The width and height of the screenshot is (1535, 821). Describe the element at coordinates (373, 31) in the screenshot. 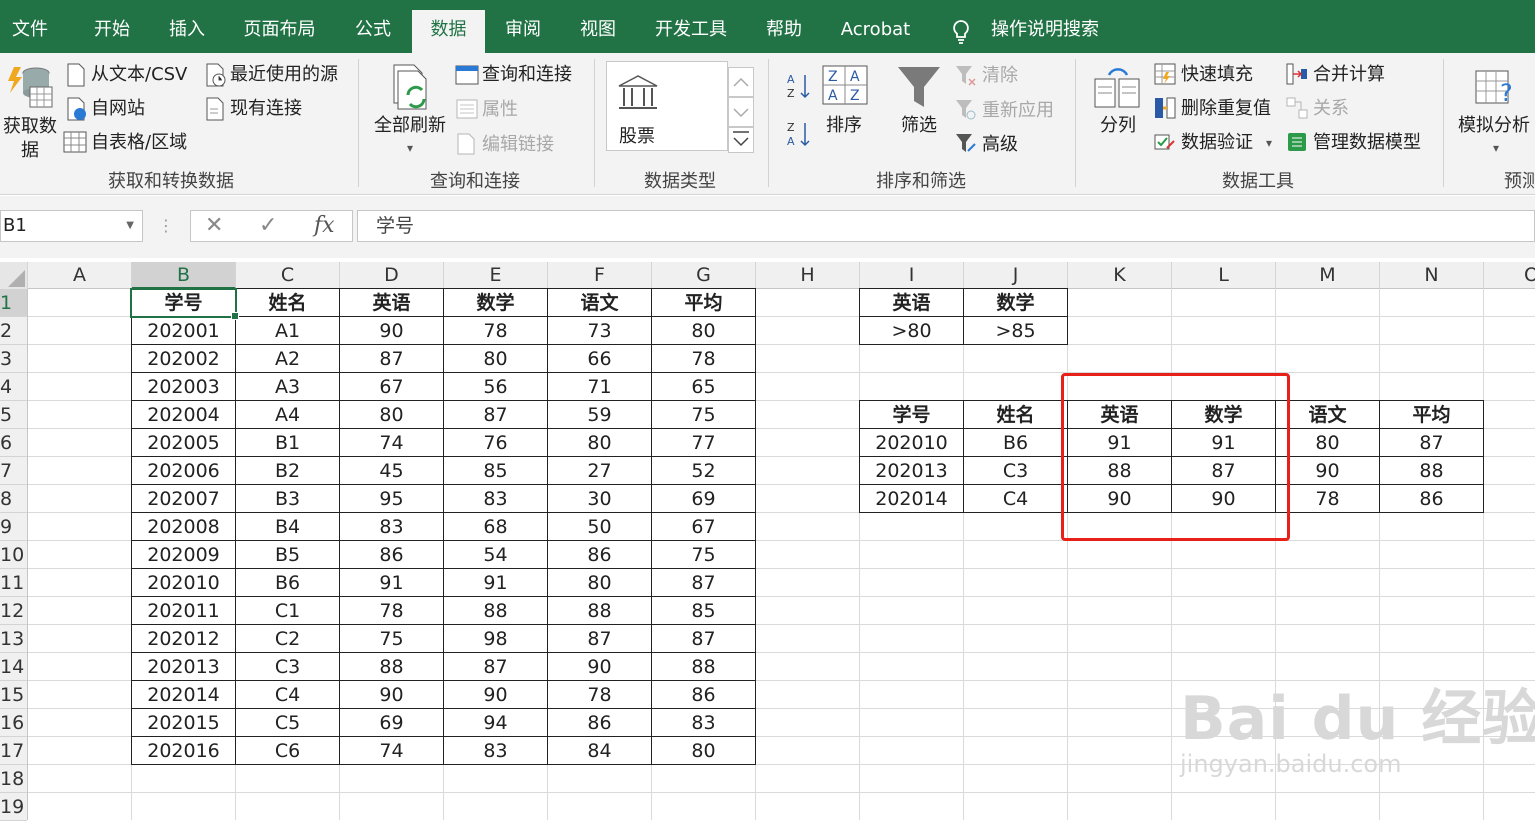

I see `tab-formulas: 公式` at that location.